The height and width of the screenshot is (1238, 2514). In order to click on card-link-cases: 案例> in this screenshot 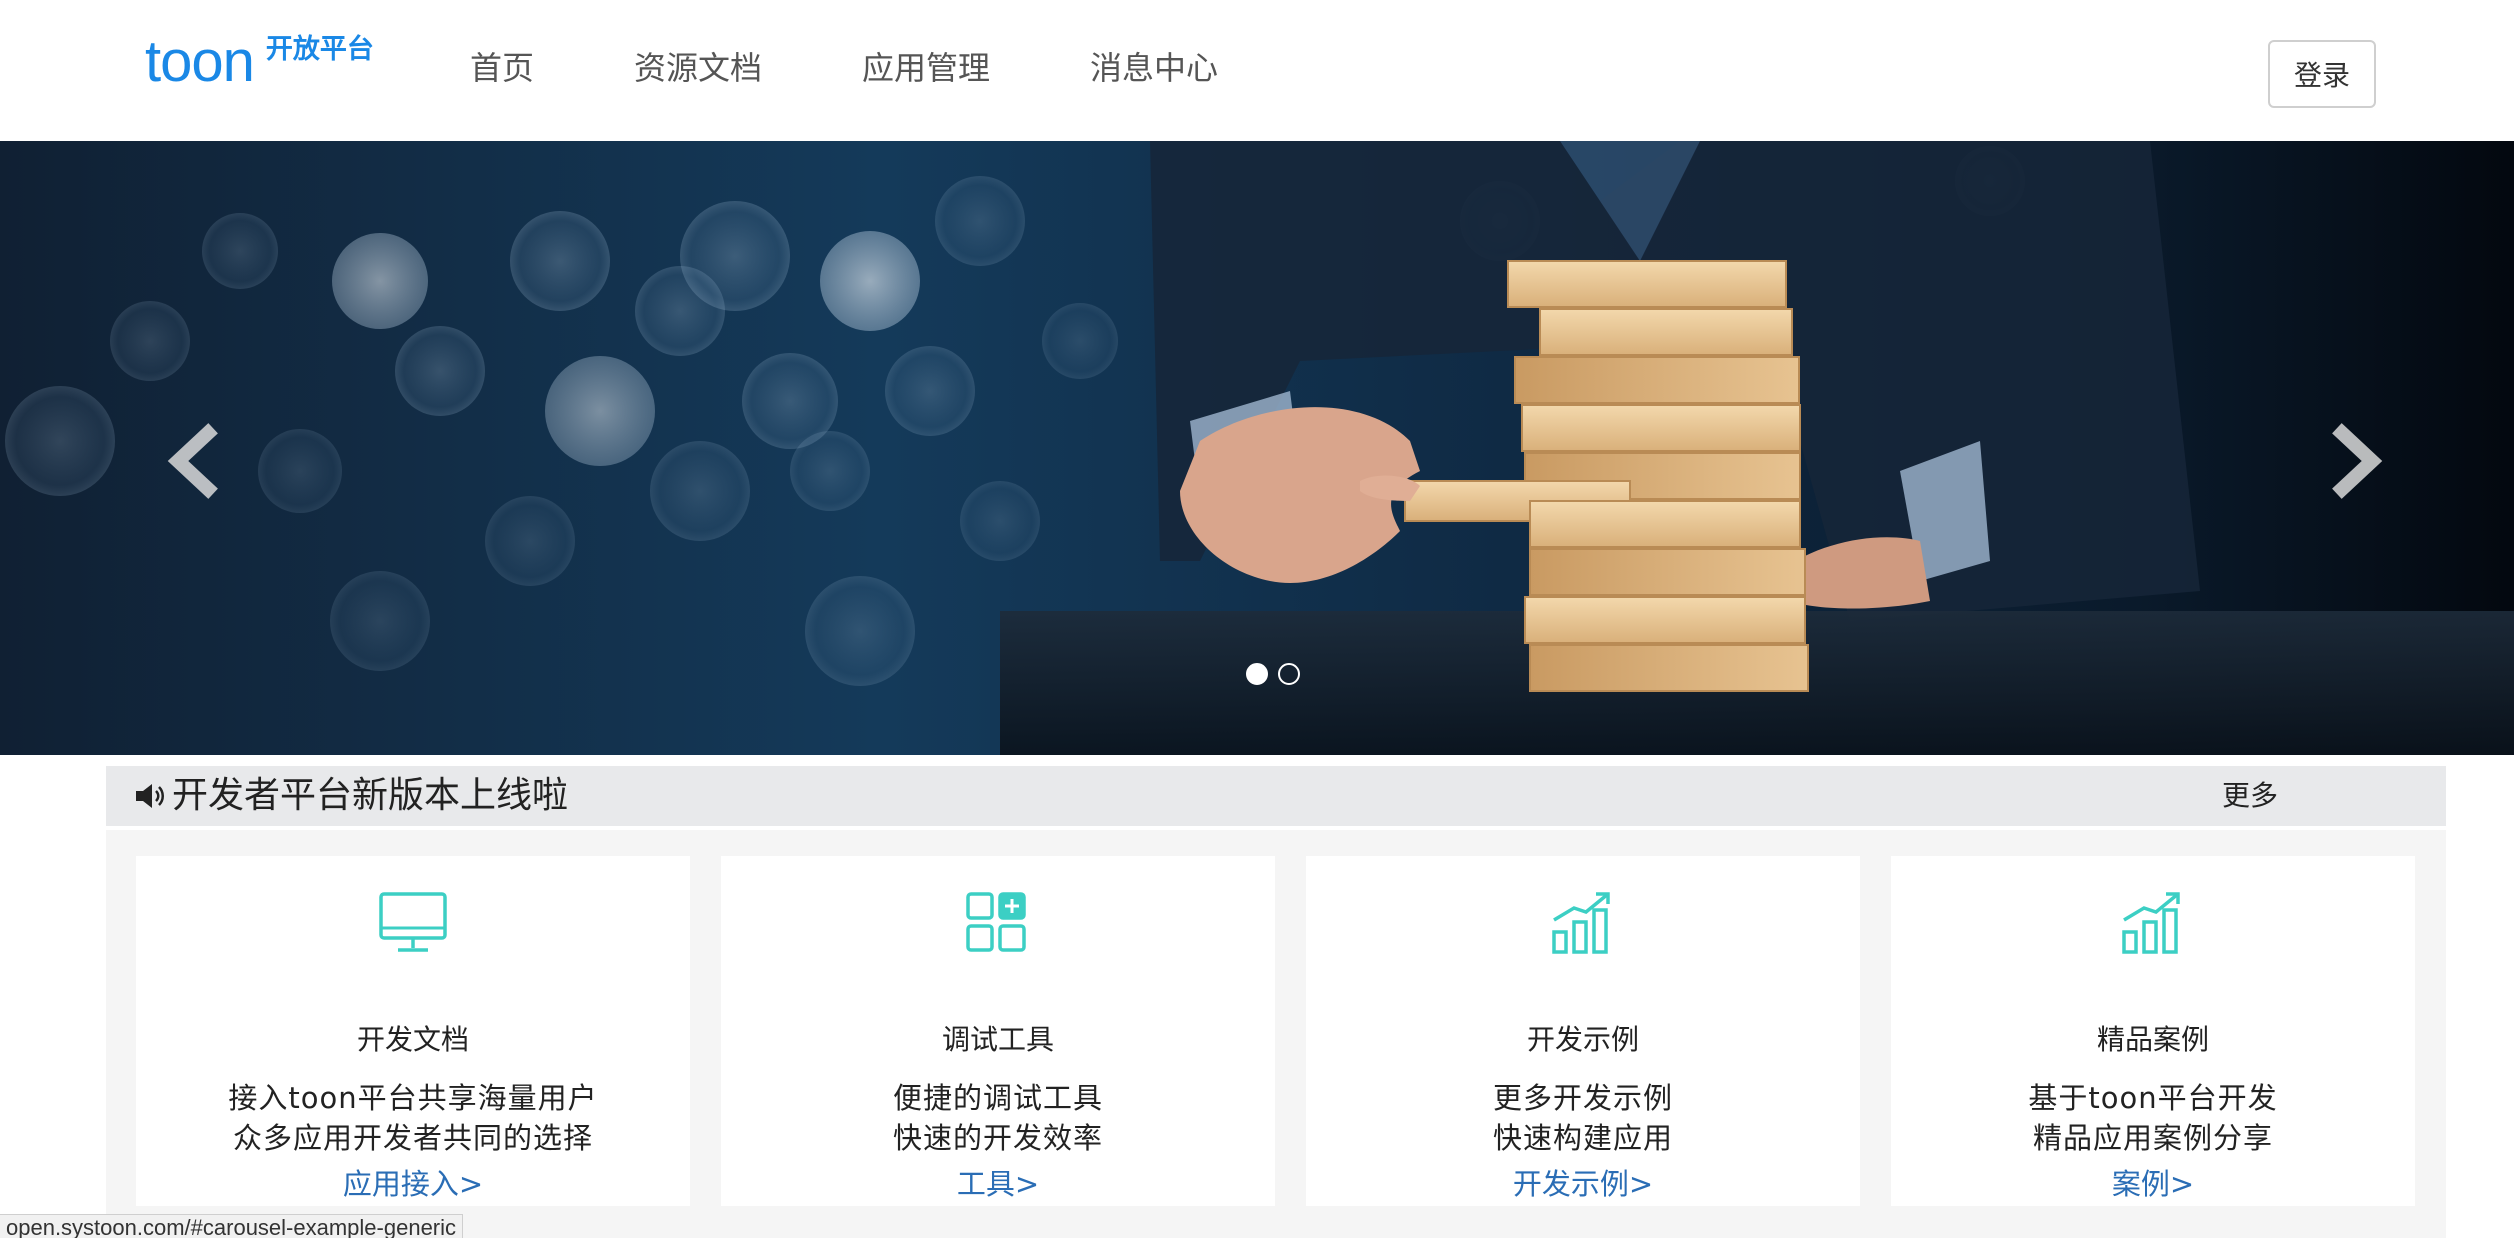, I will do `click(2153, 1184)`.